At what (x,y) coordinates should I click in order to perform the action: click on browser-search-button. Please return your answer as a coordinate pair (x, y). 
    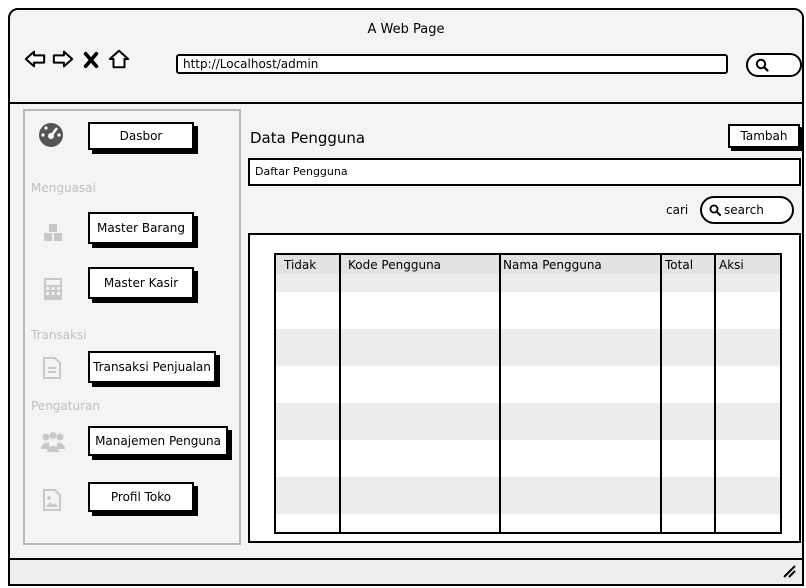
    Looking at the image, I should click on (774, 65).